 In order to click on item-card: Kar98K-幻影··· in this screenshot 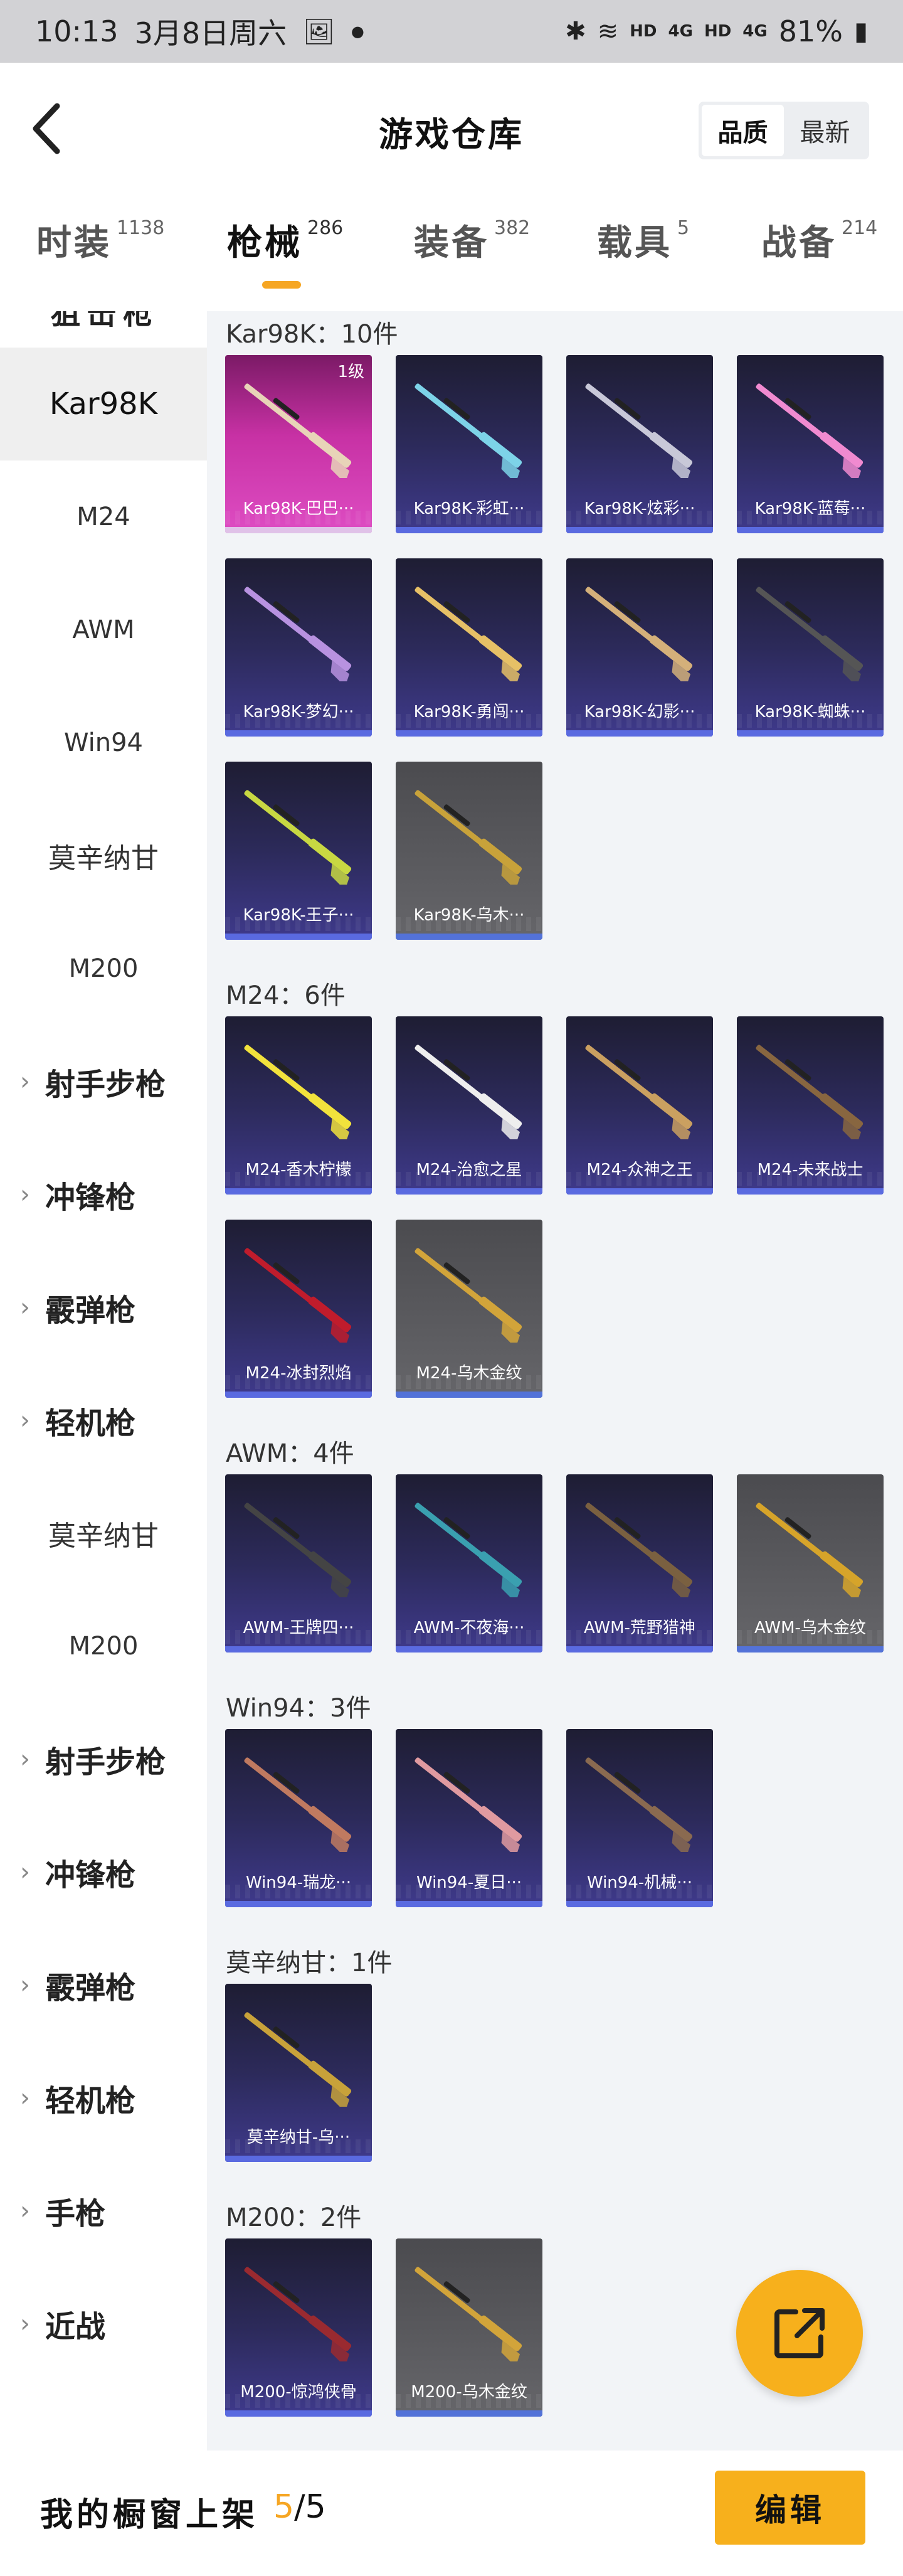, I will do `click(639, 647)`.